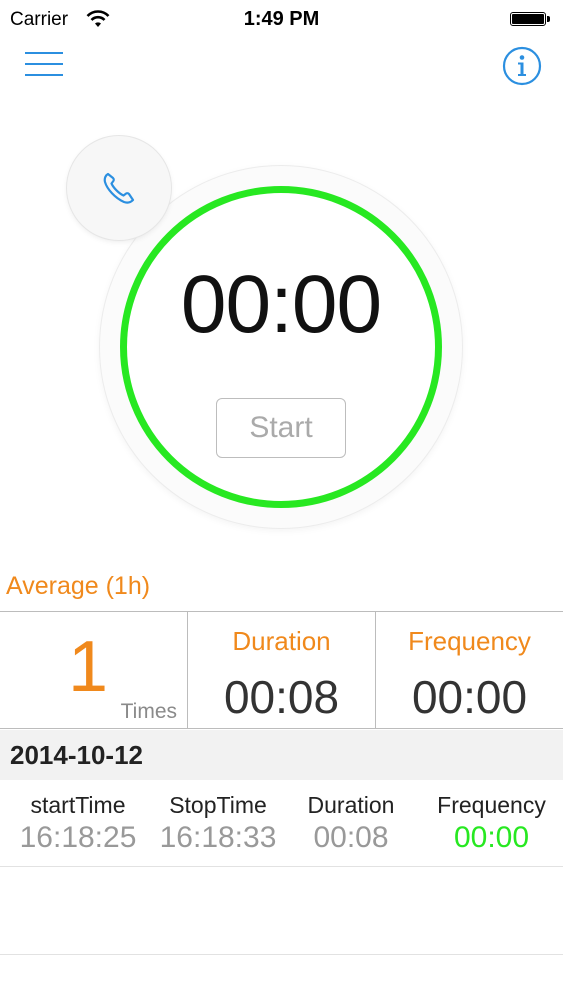  What do you see at coordinates (469, 670) in the screenshot?
I see `frequency-cell: Frequency 00:00` at bounding box center [469, 670].